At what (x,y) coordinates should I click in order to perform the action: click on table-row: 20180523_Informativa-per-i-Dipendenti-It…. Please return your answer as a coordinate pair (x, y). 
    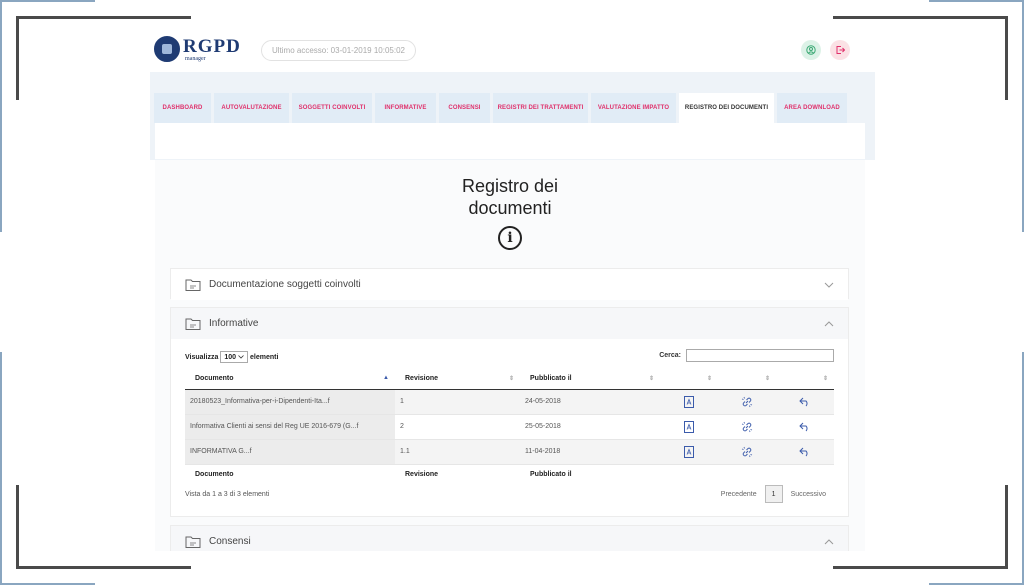
    Looking at the image, I should click on (509, 402).